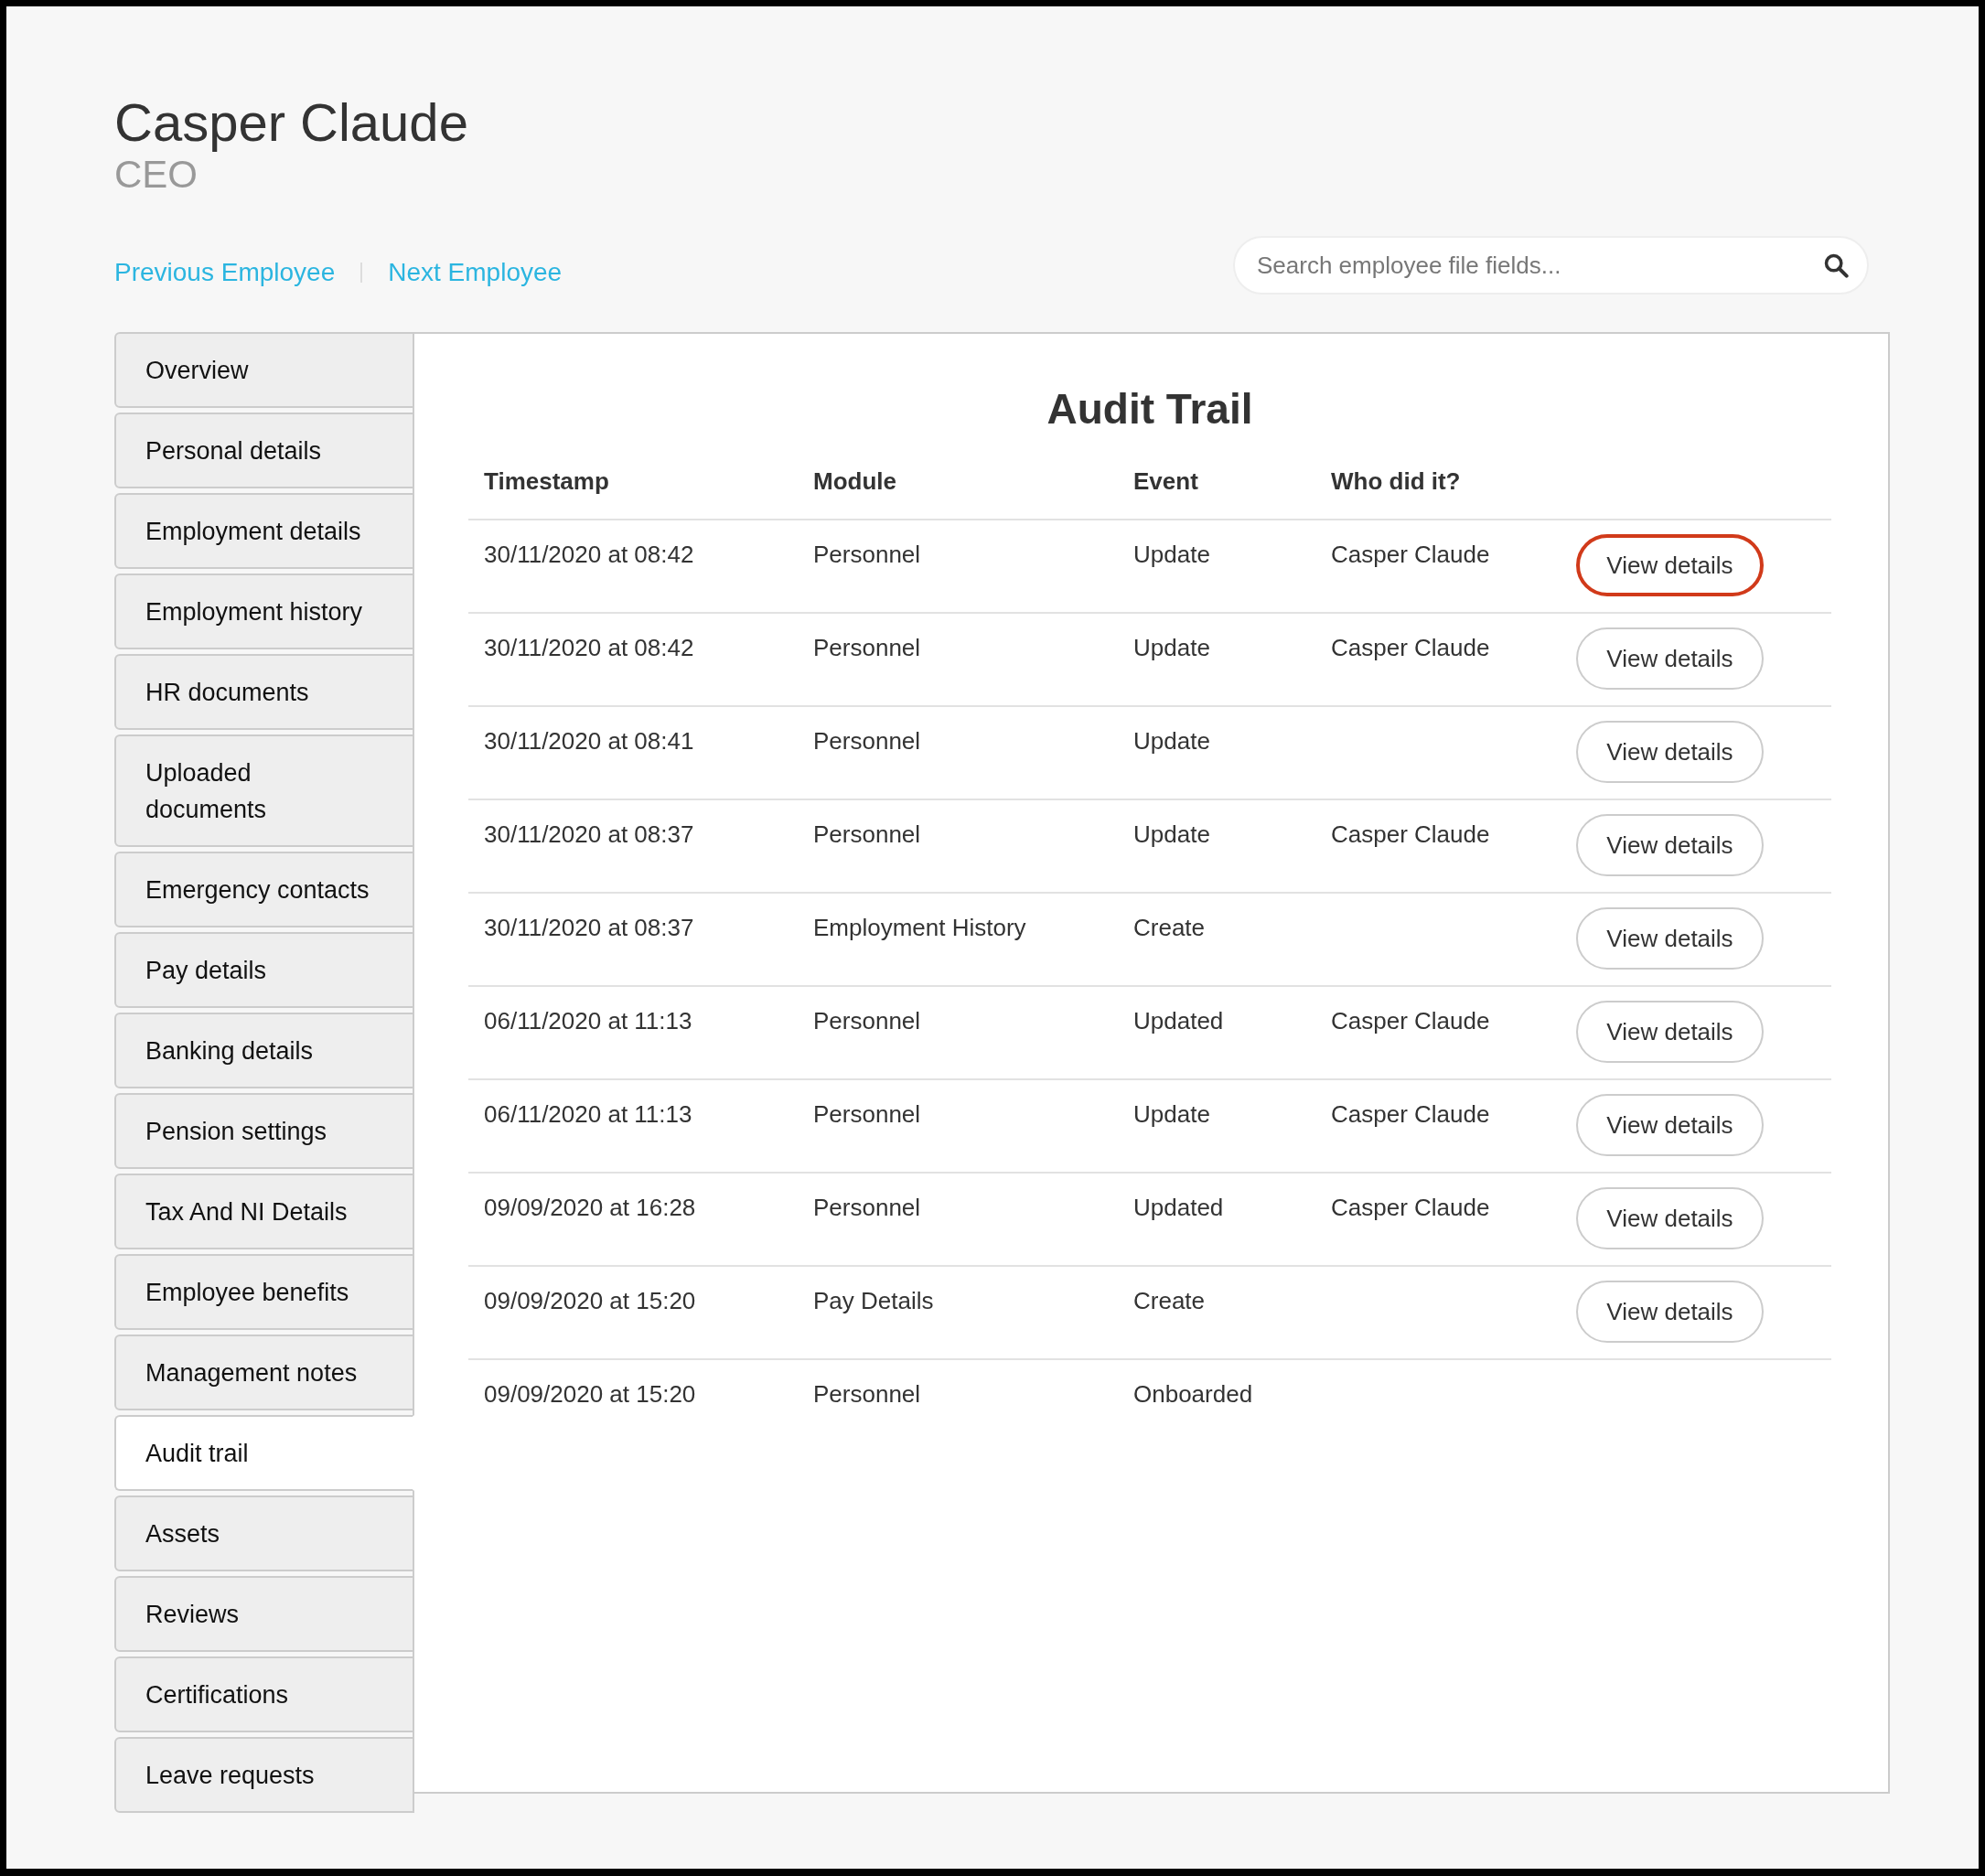 Image resolution: width=1985 pixels, height=1876 pixels. I want to click on column-header: Who did it?, so click(1396, 482).